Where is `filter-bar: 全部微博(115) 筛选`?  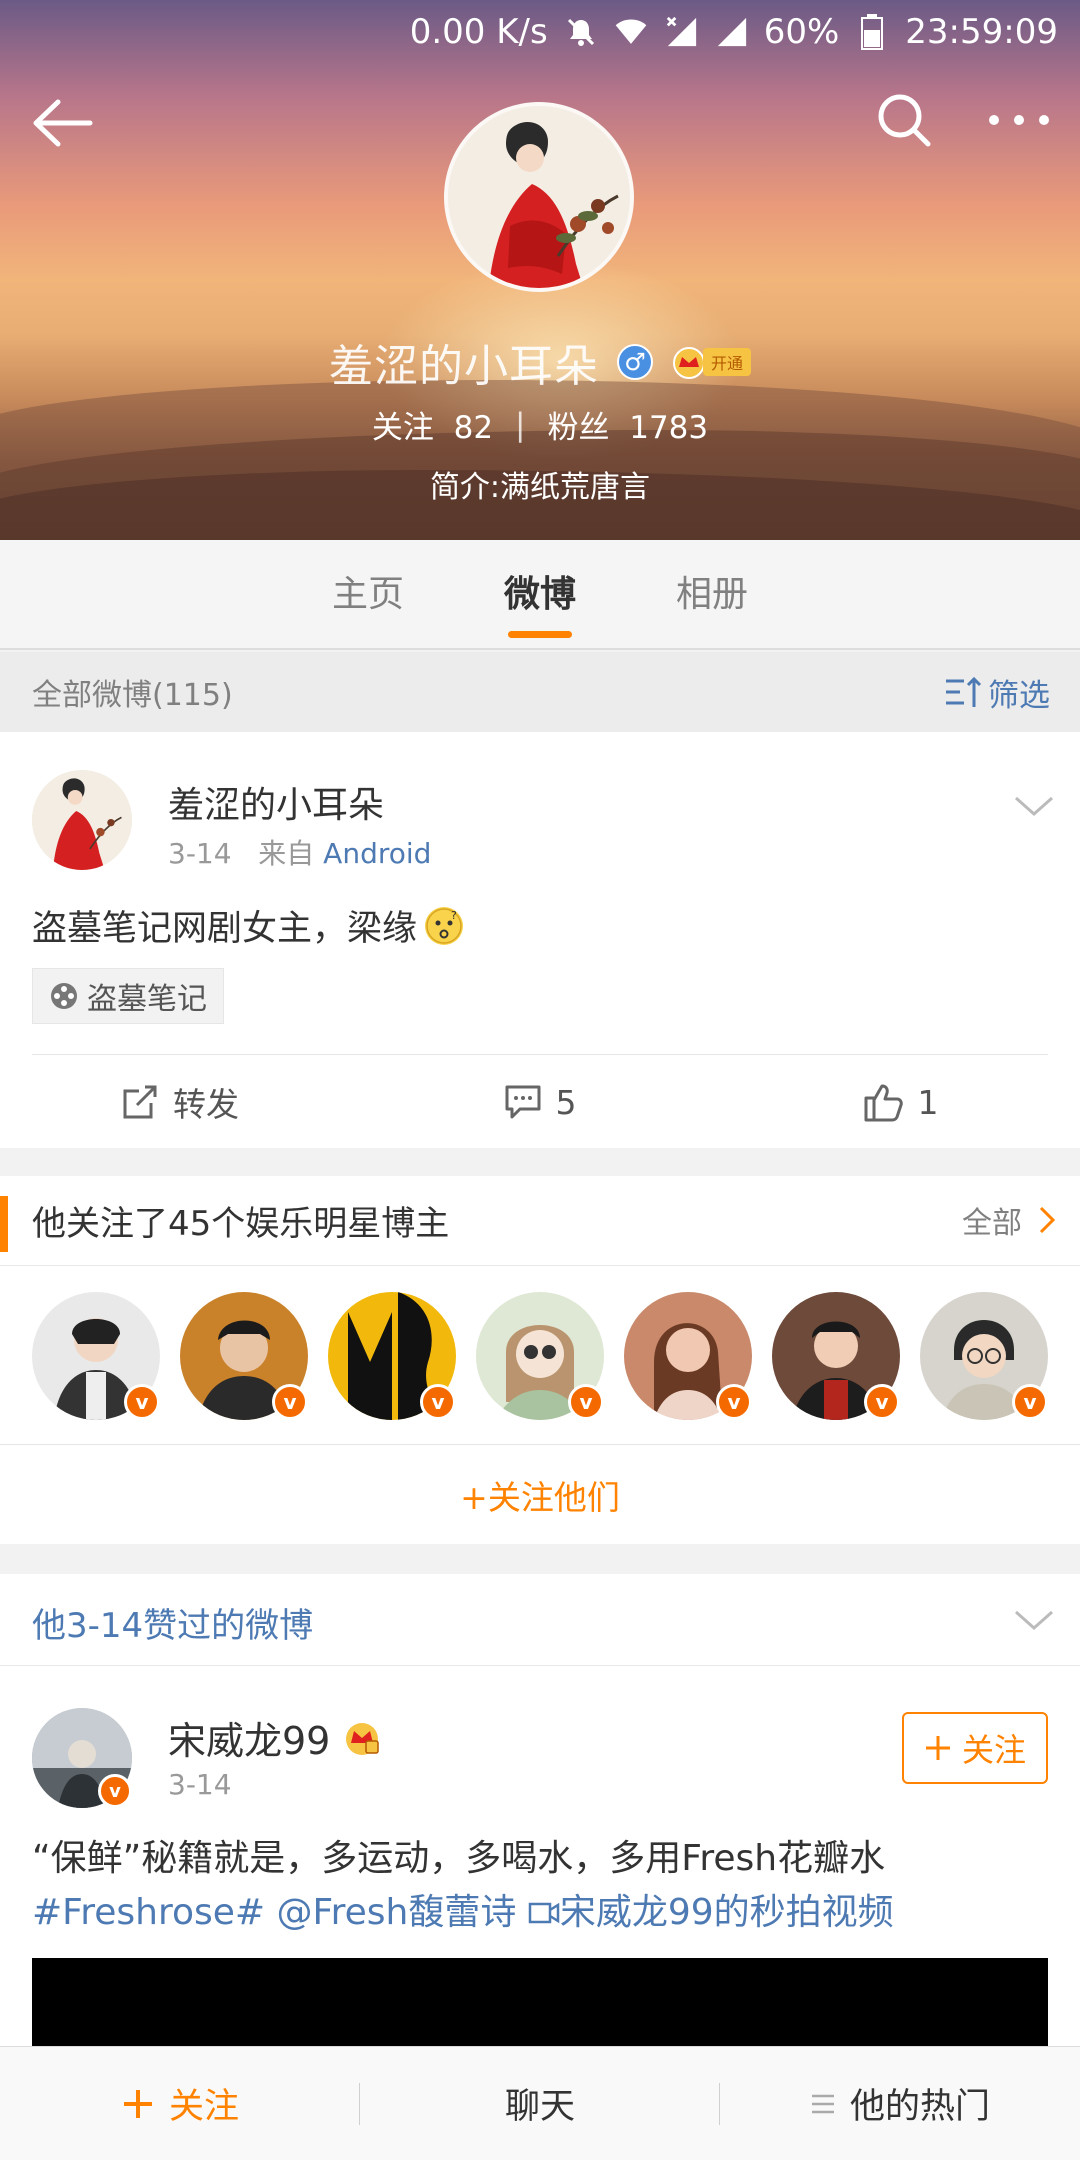 filter-bar: 全部微博(115) 筛选 is located at coordinates (540, 692).